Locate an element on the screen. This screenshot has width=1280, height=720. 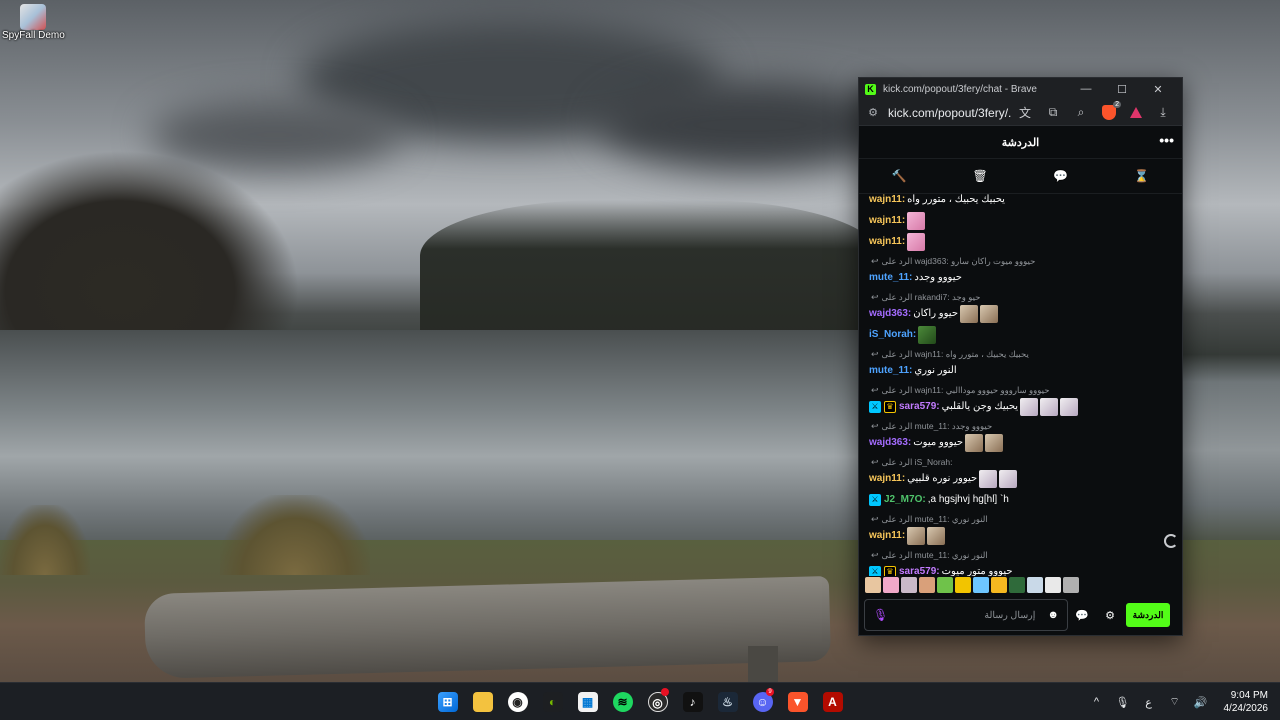
reply-text: الرد على iS_Norah: is located at coordinates (917, 462).